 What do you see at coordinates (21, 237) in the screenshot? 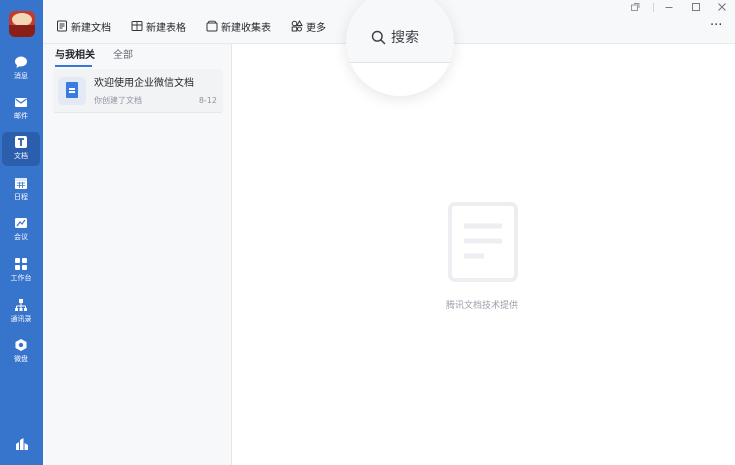
I see `nav-label: 会议` at bounding box center [21, 237].